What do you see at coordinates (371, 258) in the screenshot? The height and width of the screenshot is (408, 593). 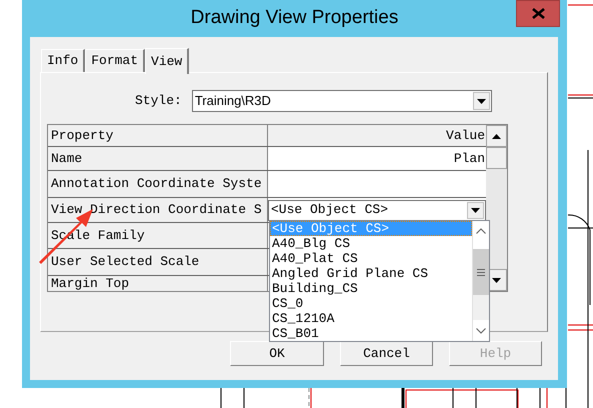 I see `dropdown-option: A40_Plat CS` at bounding box center [371, 258].